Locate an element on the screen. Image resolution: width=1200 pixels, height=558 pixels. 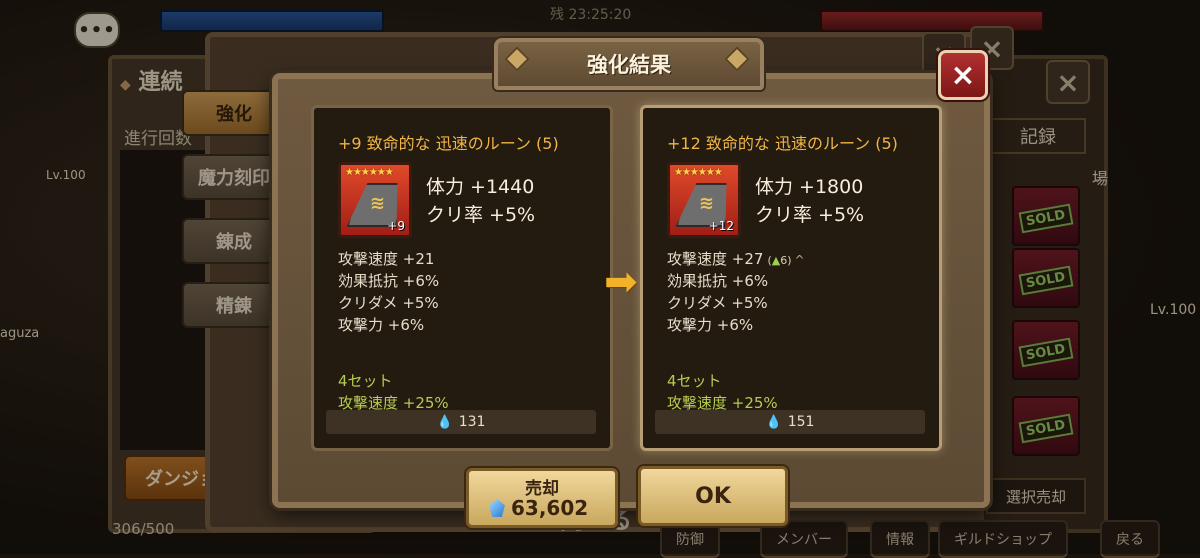
upgrade-triangle-icon: ▲ is located at coordinates (776, 260).